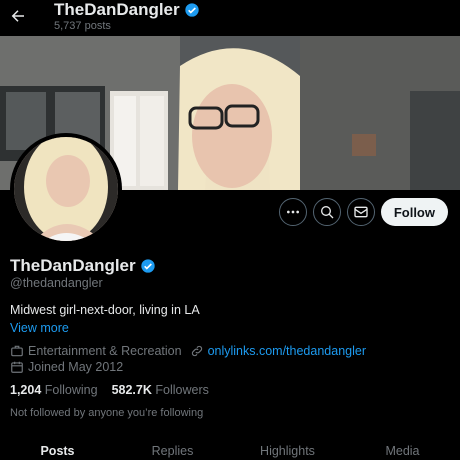 The height and width of the screenshot is (460, 460). I want to click on more-dots-icon, so click(292, 212).